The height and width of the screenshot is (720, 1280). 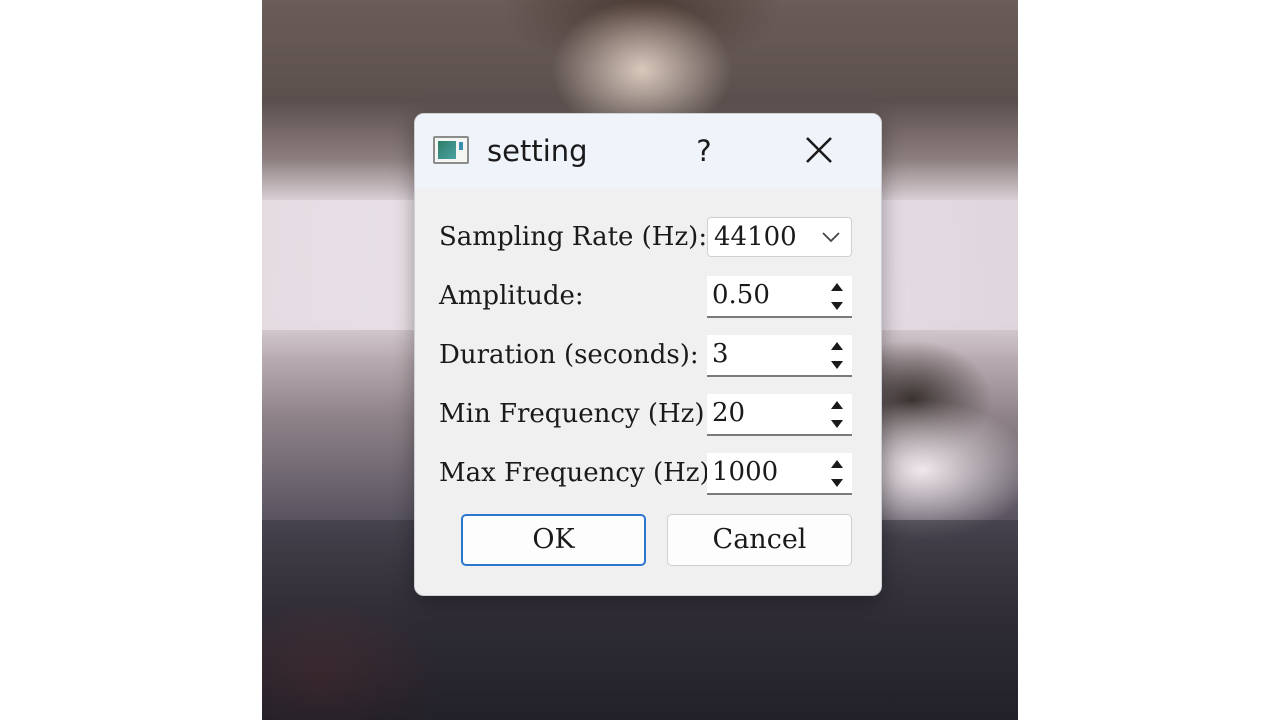 What do you see at coordinates (579, 473) in the screenshot?
I see `max-frequency-label: Max Frequency (Hz):` at bounding box center [579, 473].